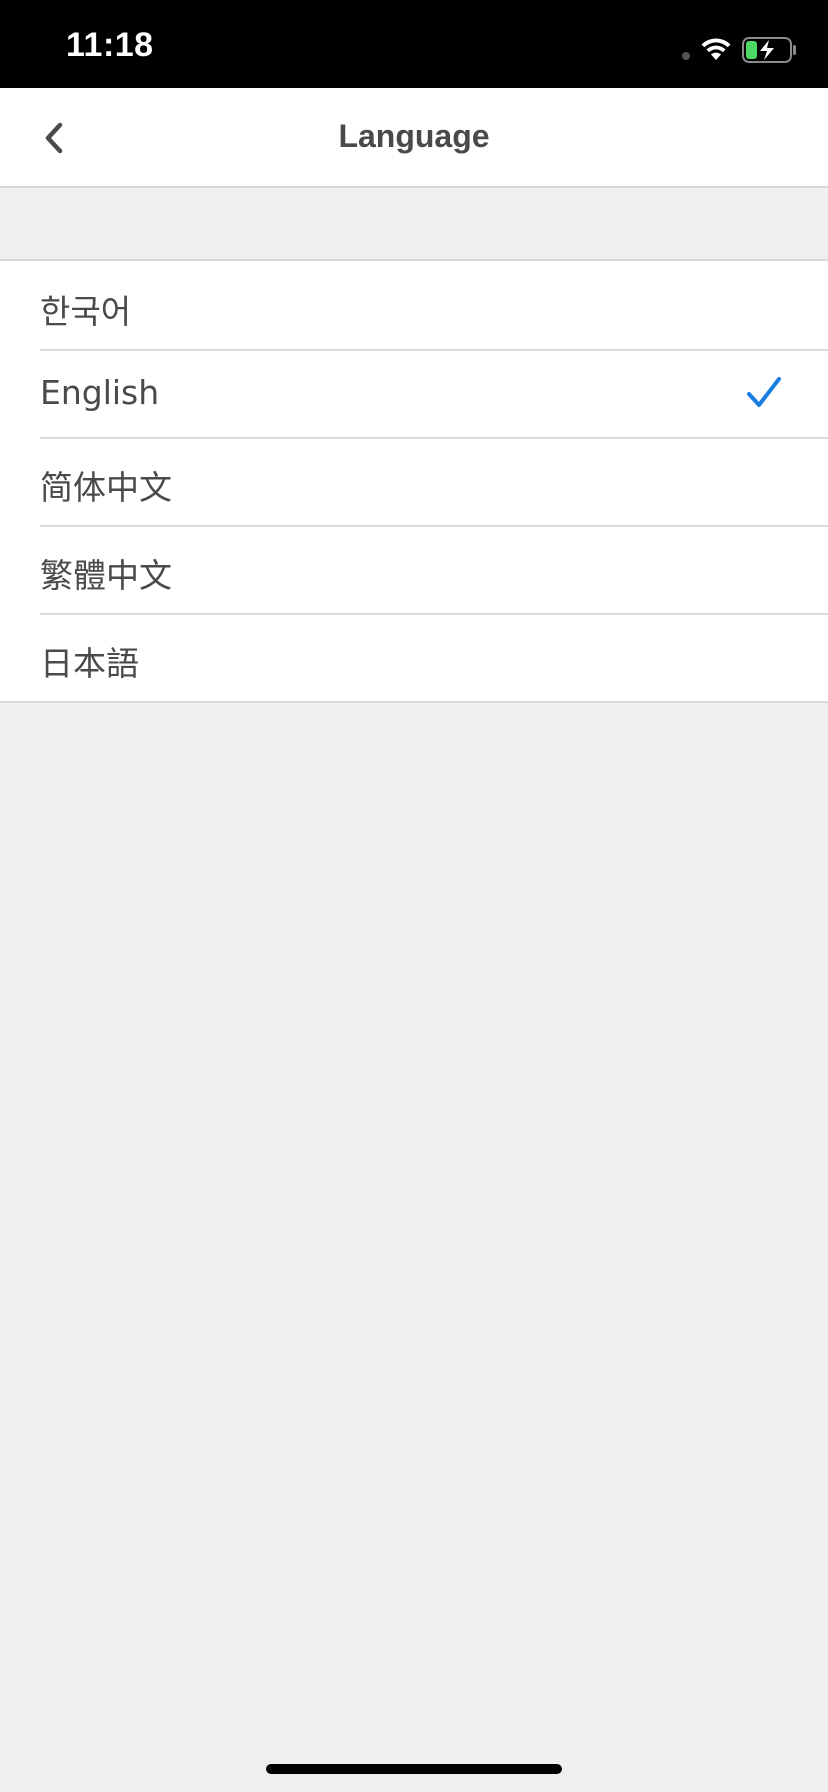 The height and width of the screenshot is (1792, 828). I want to click on language-label: 한국어, so click(86, 311).